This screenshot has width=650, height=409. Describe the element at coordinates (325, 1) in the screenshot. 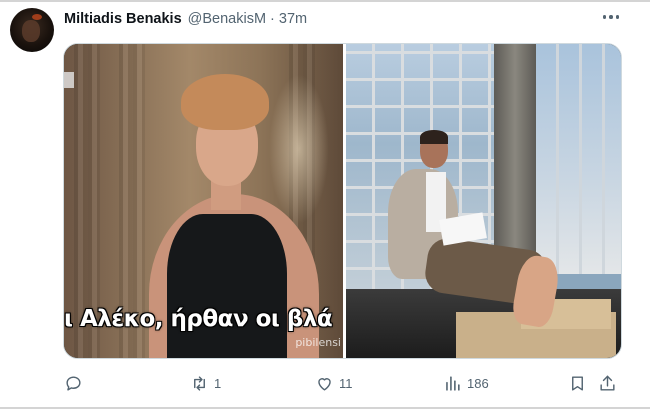

I see `top-border` at that location.